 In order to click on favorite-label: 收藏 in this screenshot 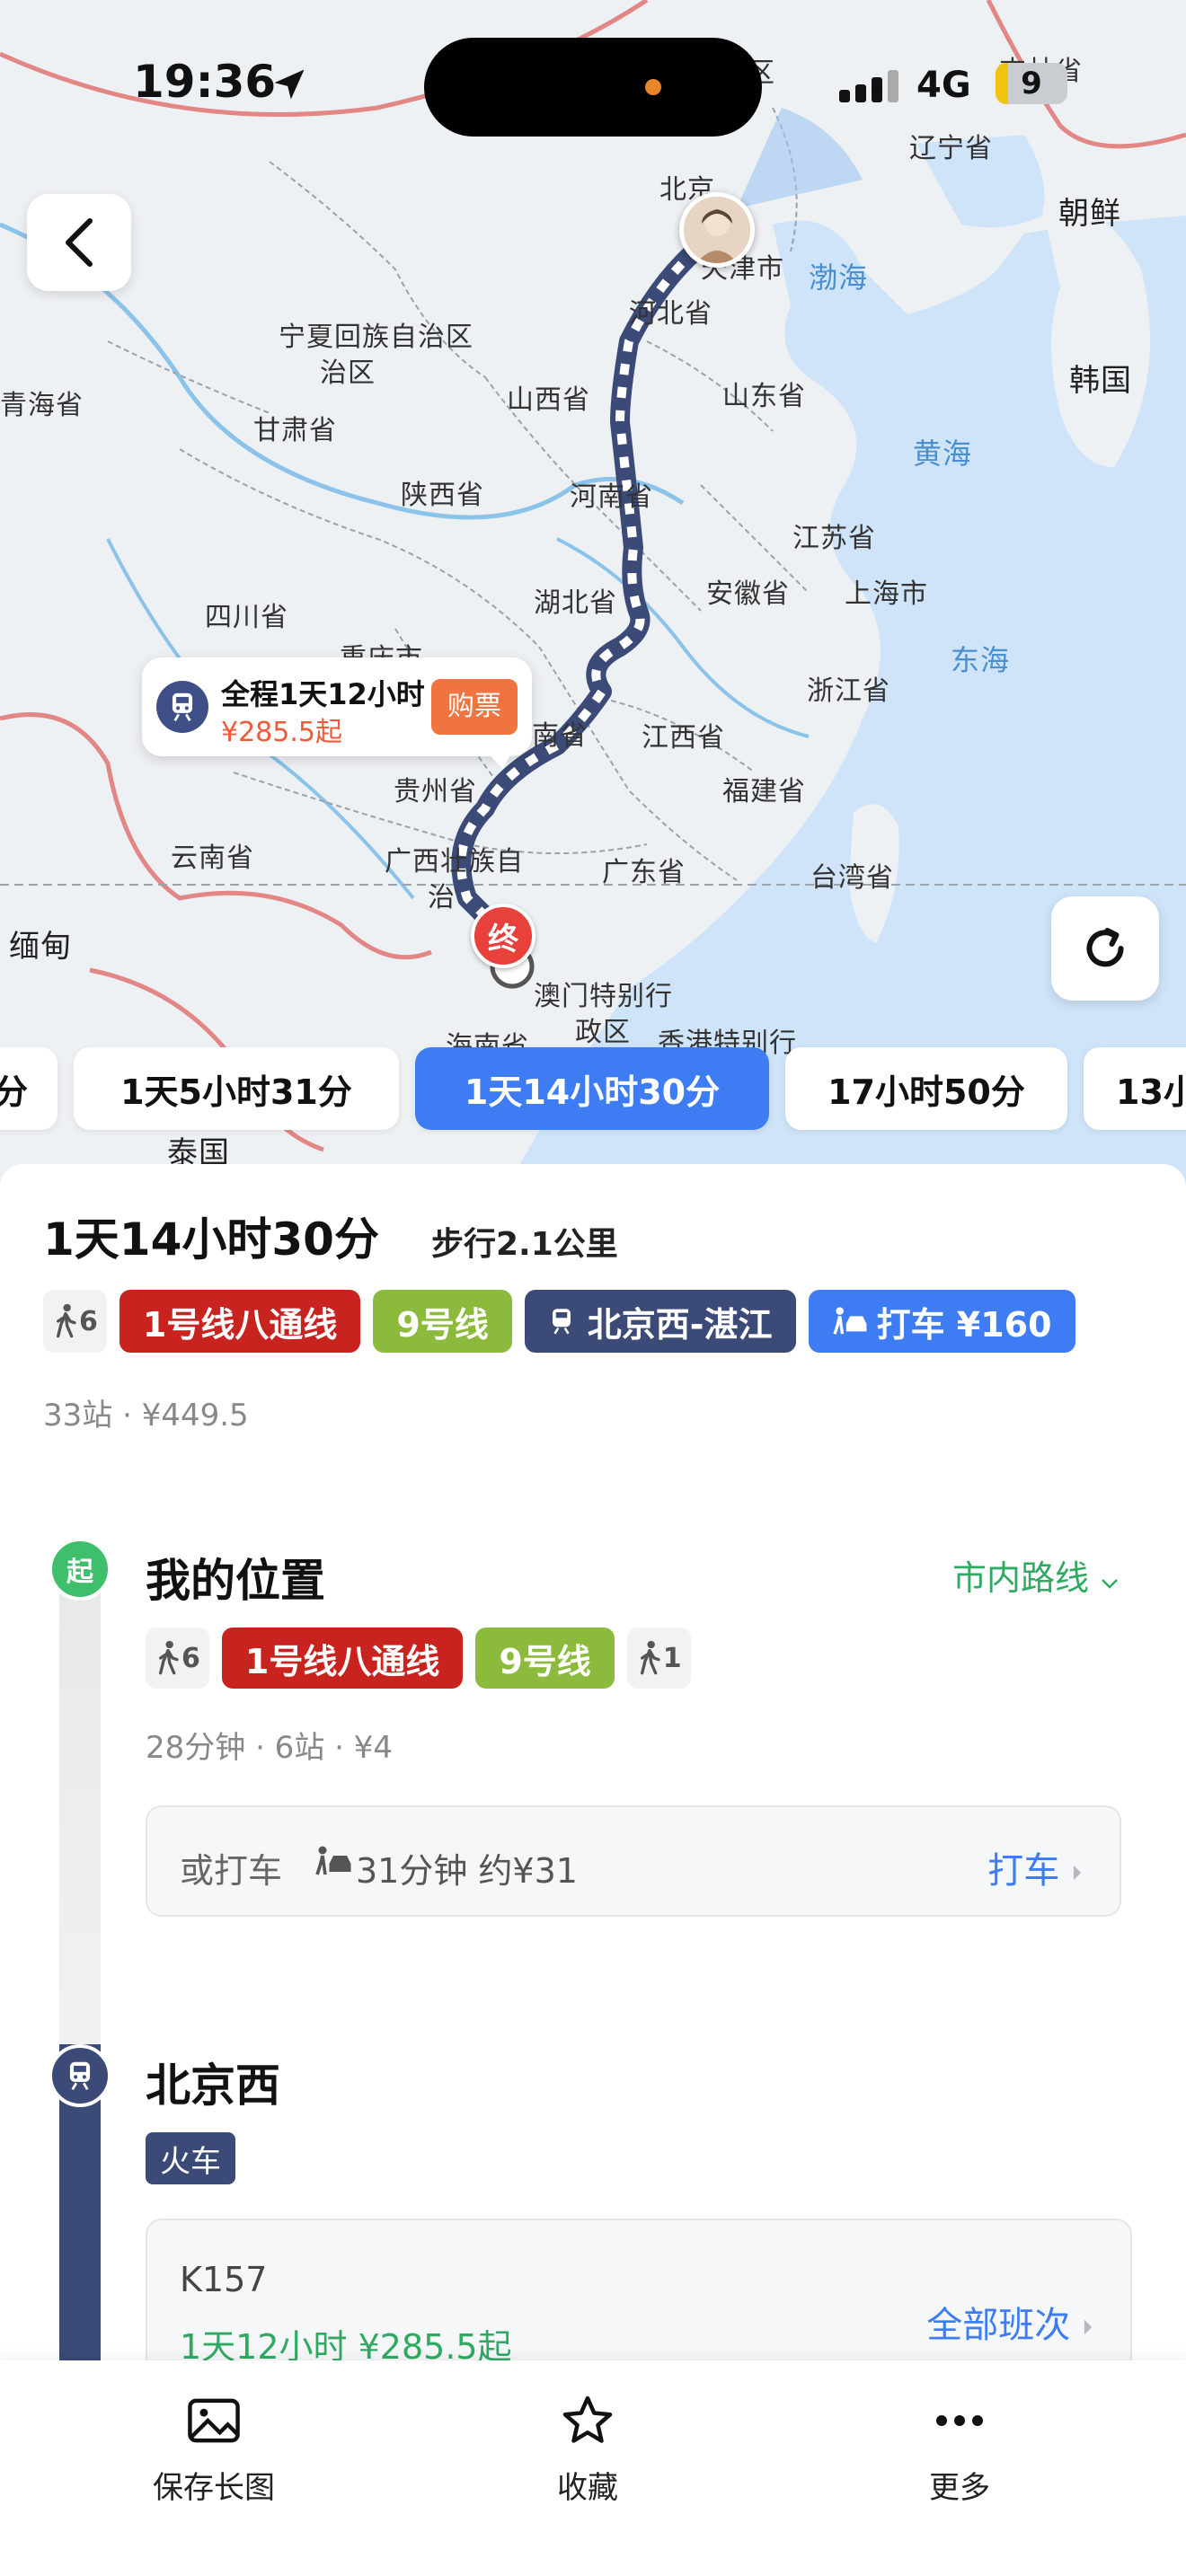, I will do `click(587, 2488)`.